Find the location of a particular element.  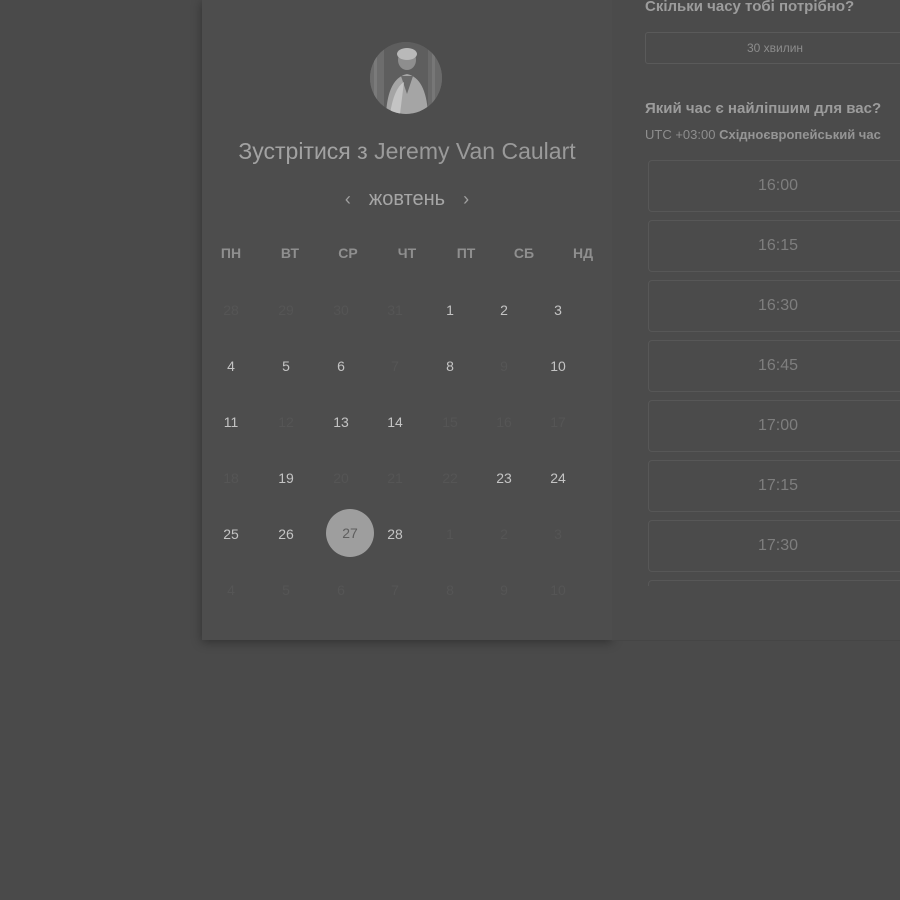

time-slot-list: 16:00 16:15 16:30 16:45 17:00 17:15 17:30 17:45 is located at coordinates (774, 373).